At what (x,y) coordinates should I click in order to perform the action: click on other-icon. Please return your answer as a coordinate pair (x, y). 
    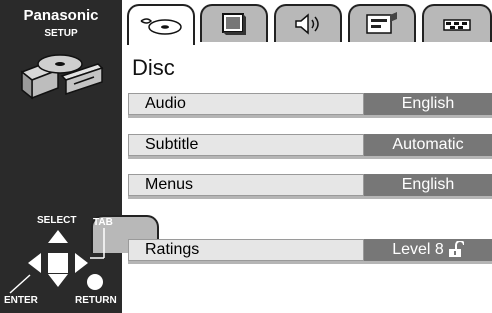
    Looking at the image, I should click on (457, 25).